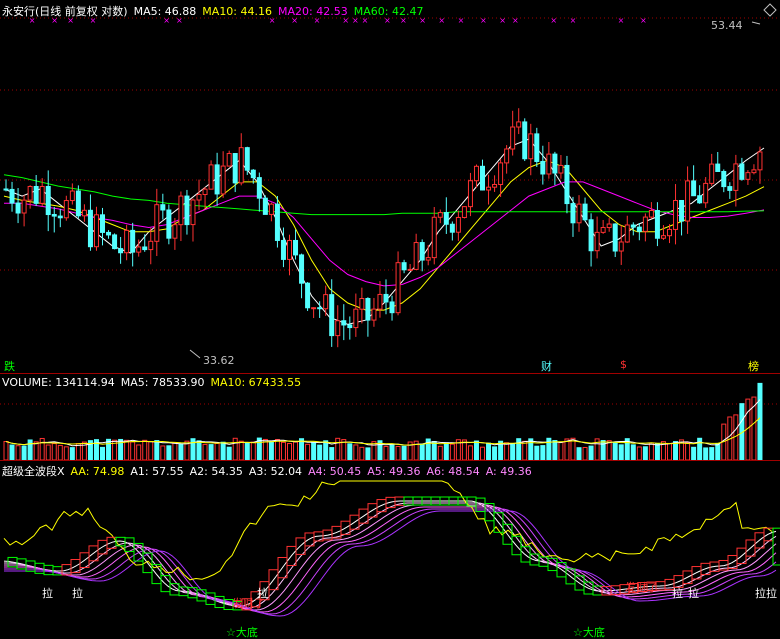  What do you see at coordinates (162, 382) in the screenshot?
I see `vol-ma5-value: MA5: 78533.90` at bounding box center [162, 382].